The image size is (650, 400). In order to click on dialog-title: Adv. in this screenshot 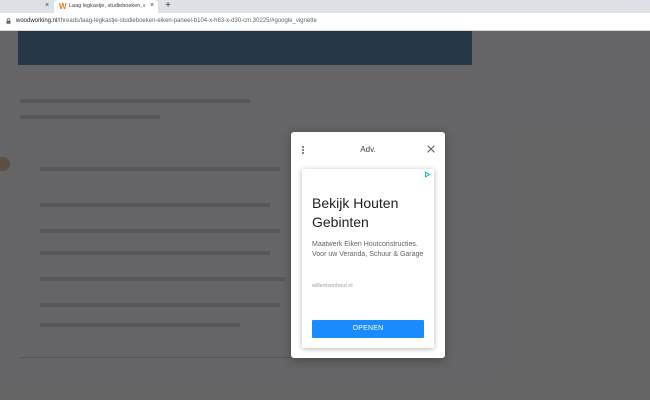, I will do `click(368, 149)`.